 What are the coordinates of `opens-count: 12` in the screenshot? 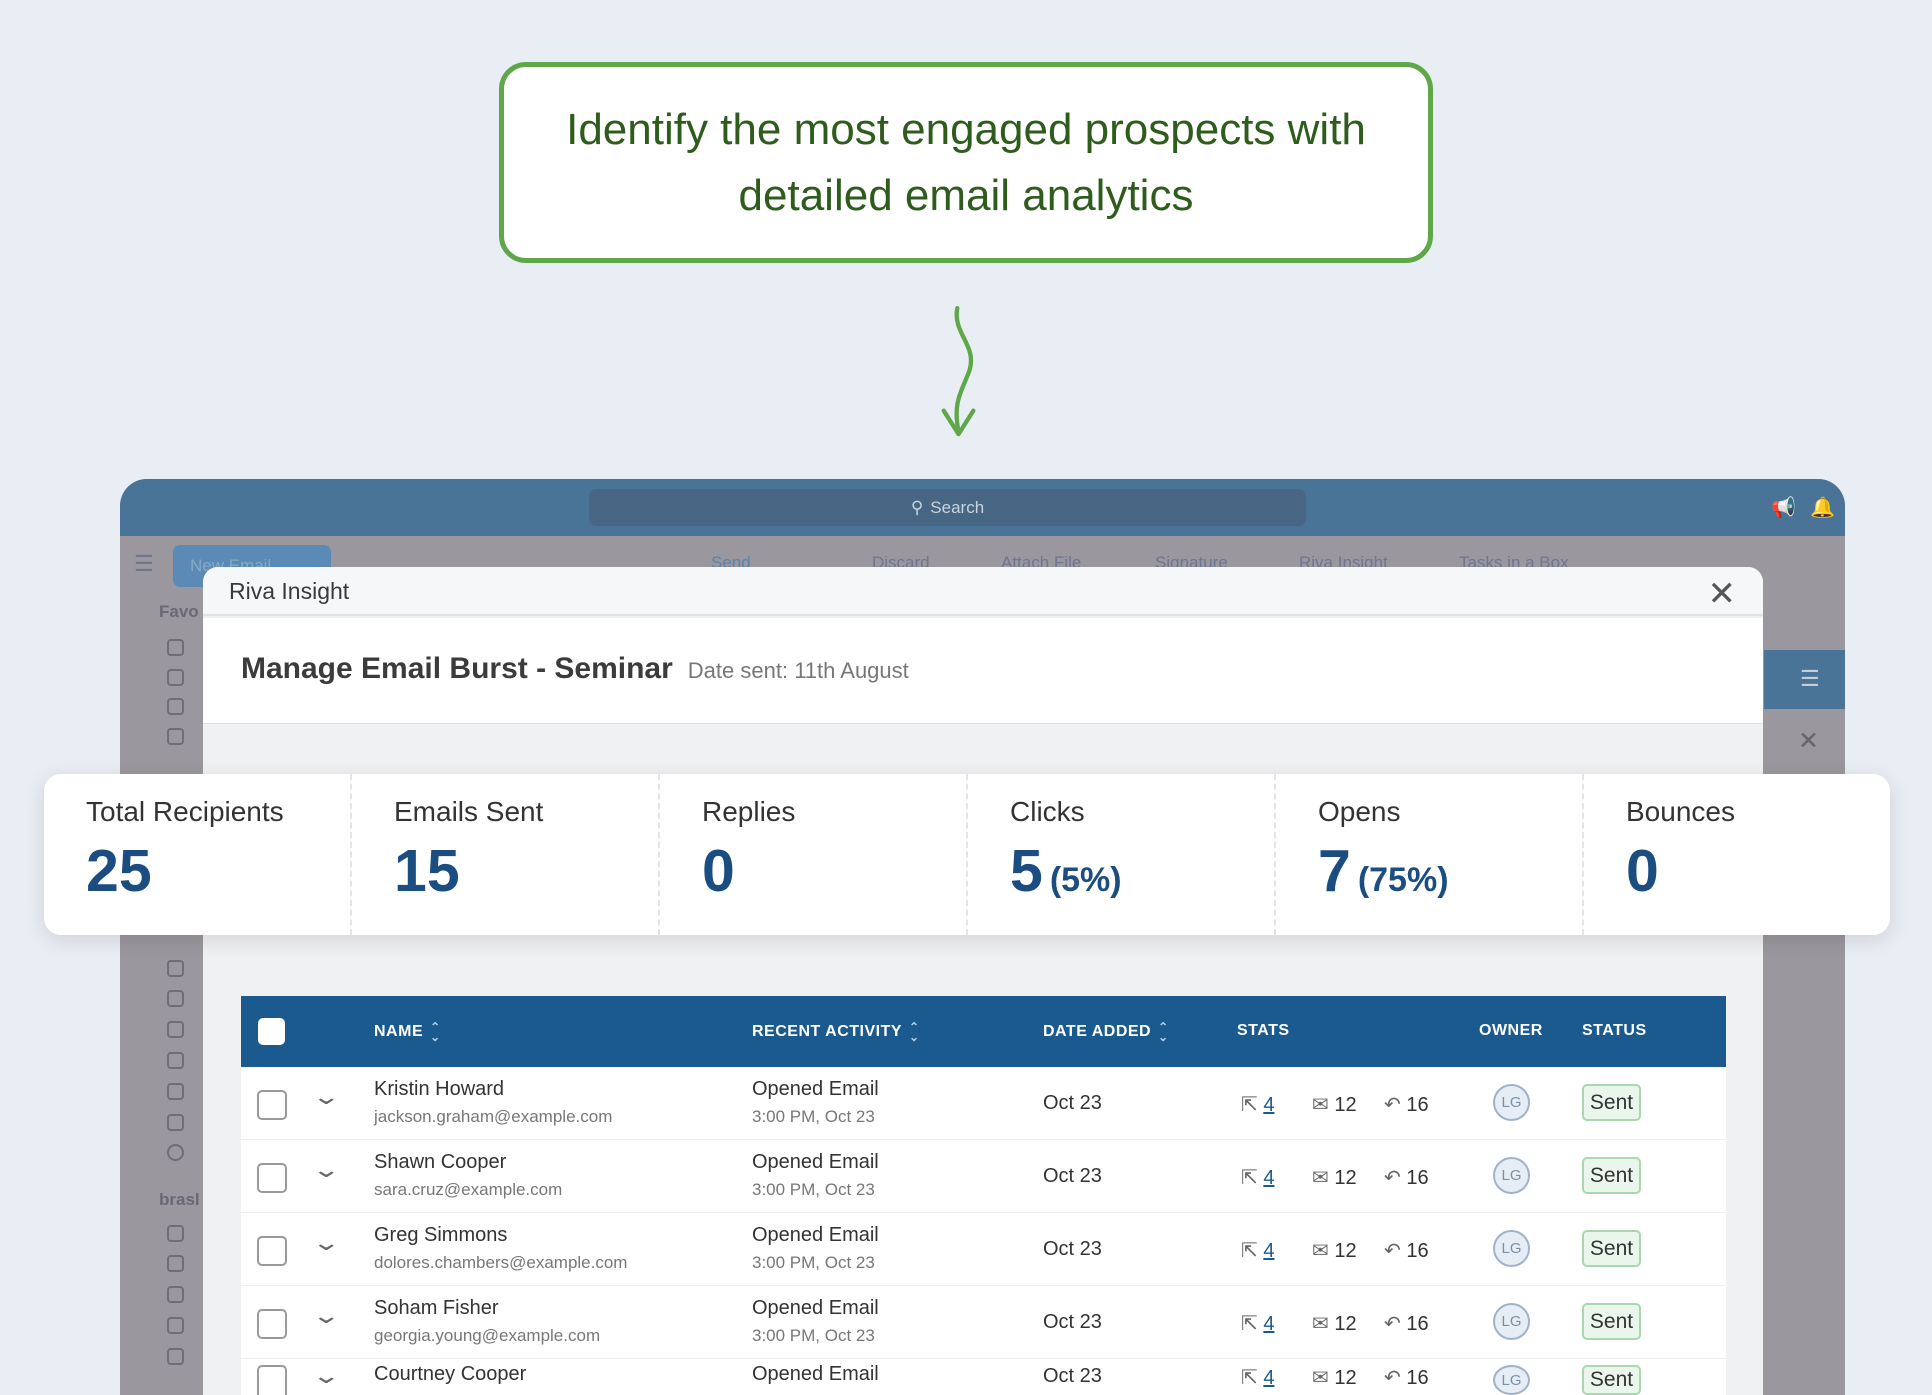 It's located at (1345, 1378).